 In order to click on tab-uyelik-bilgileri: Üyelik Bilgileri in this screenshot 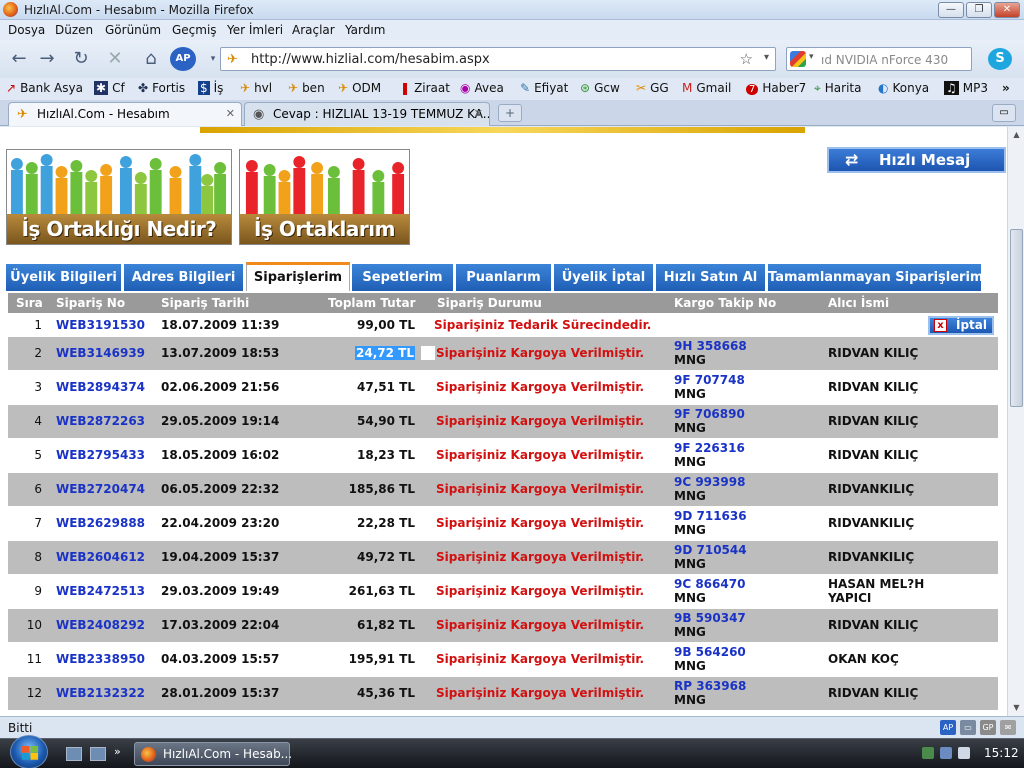, I will do `click(64, 277)`.